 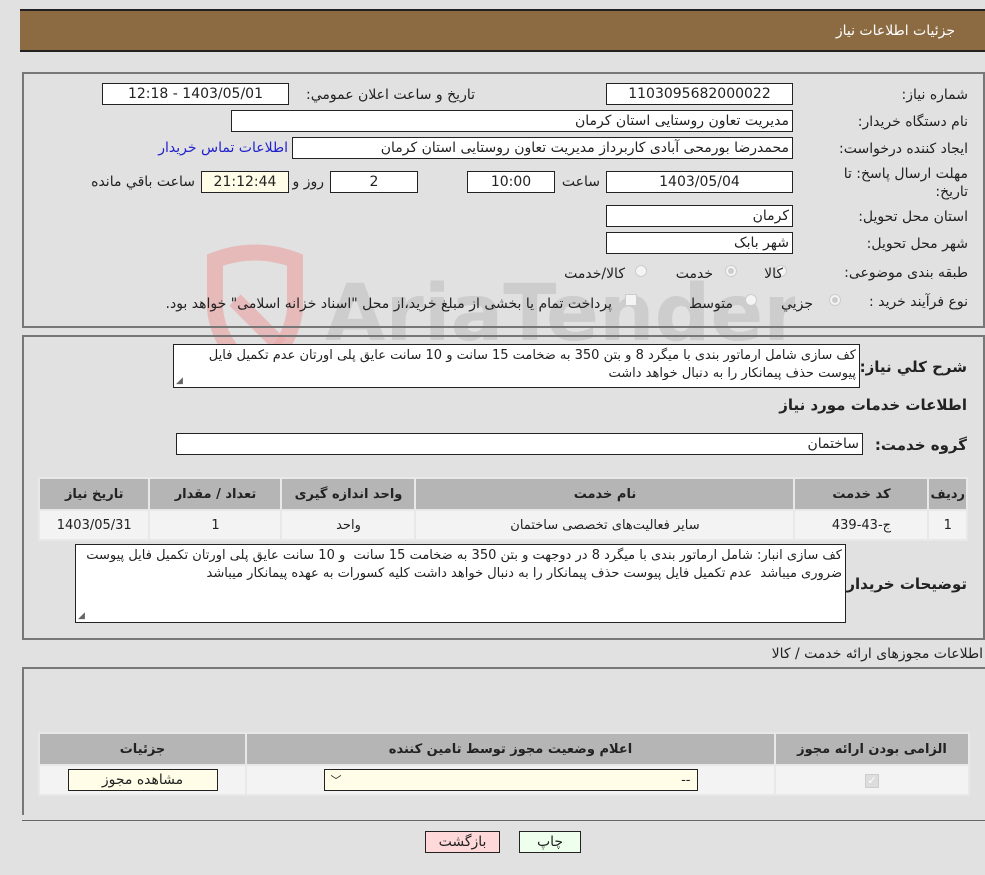 I want to click on col-quantity: تعداد / مقدار, so click(x=215, y=494).